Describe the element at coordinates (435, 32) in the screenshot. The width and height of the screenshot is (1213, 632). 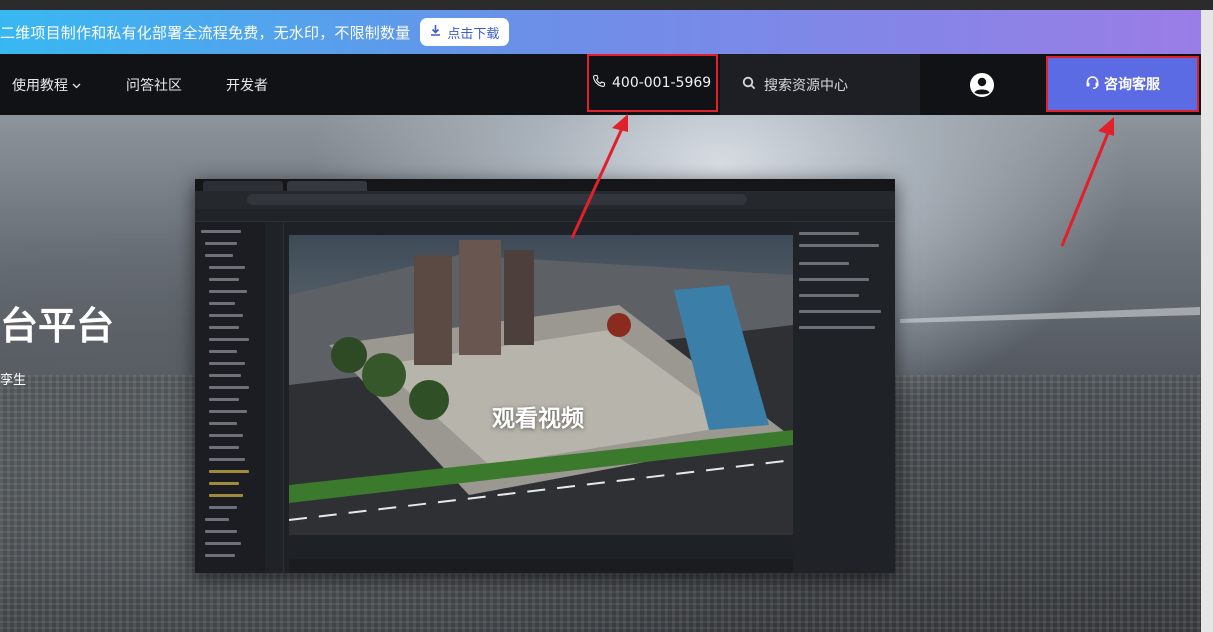
I see `download-icon` at that location.